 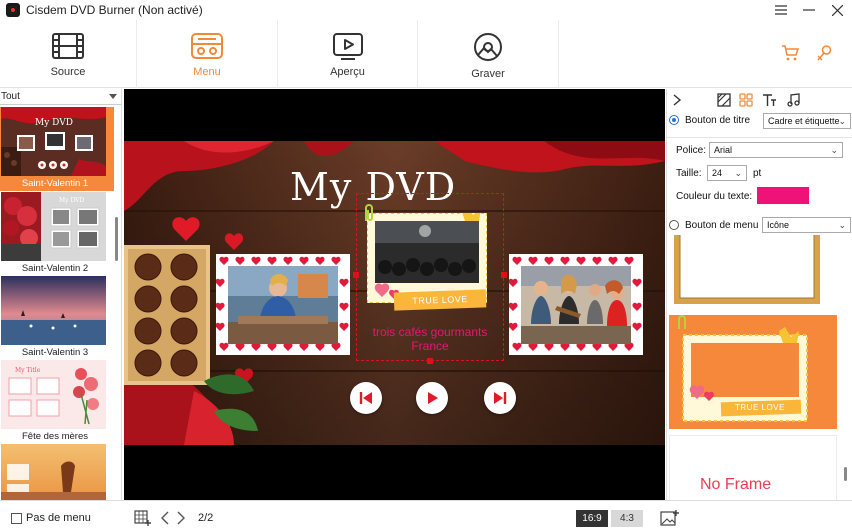 What do you see at coordinates (776, 150) in the screenshot?
I see `font-select: Arial ⌄` at bounding box center [776, 150].